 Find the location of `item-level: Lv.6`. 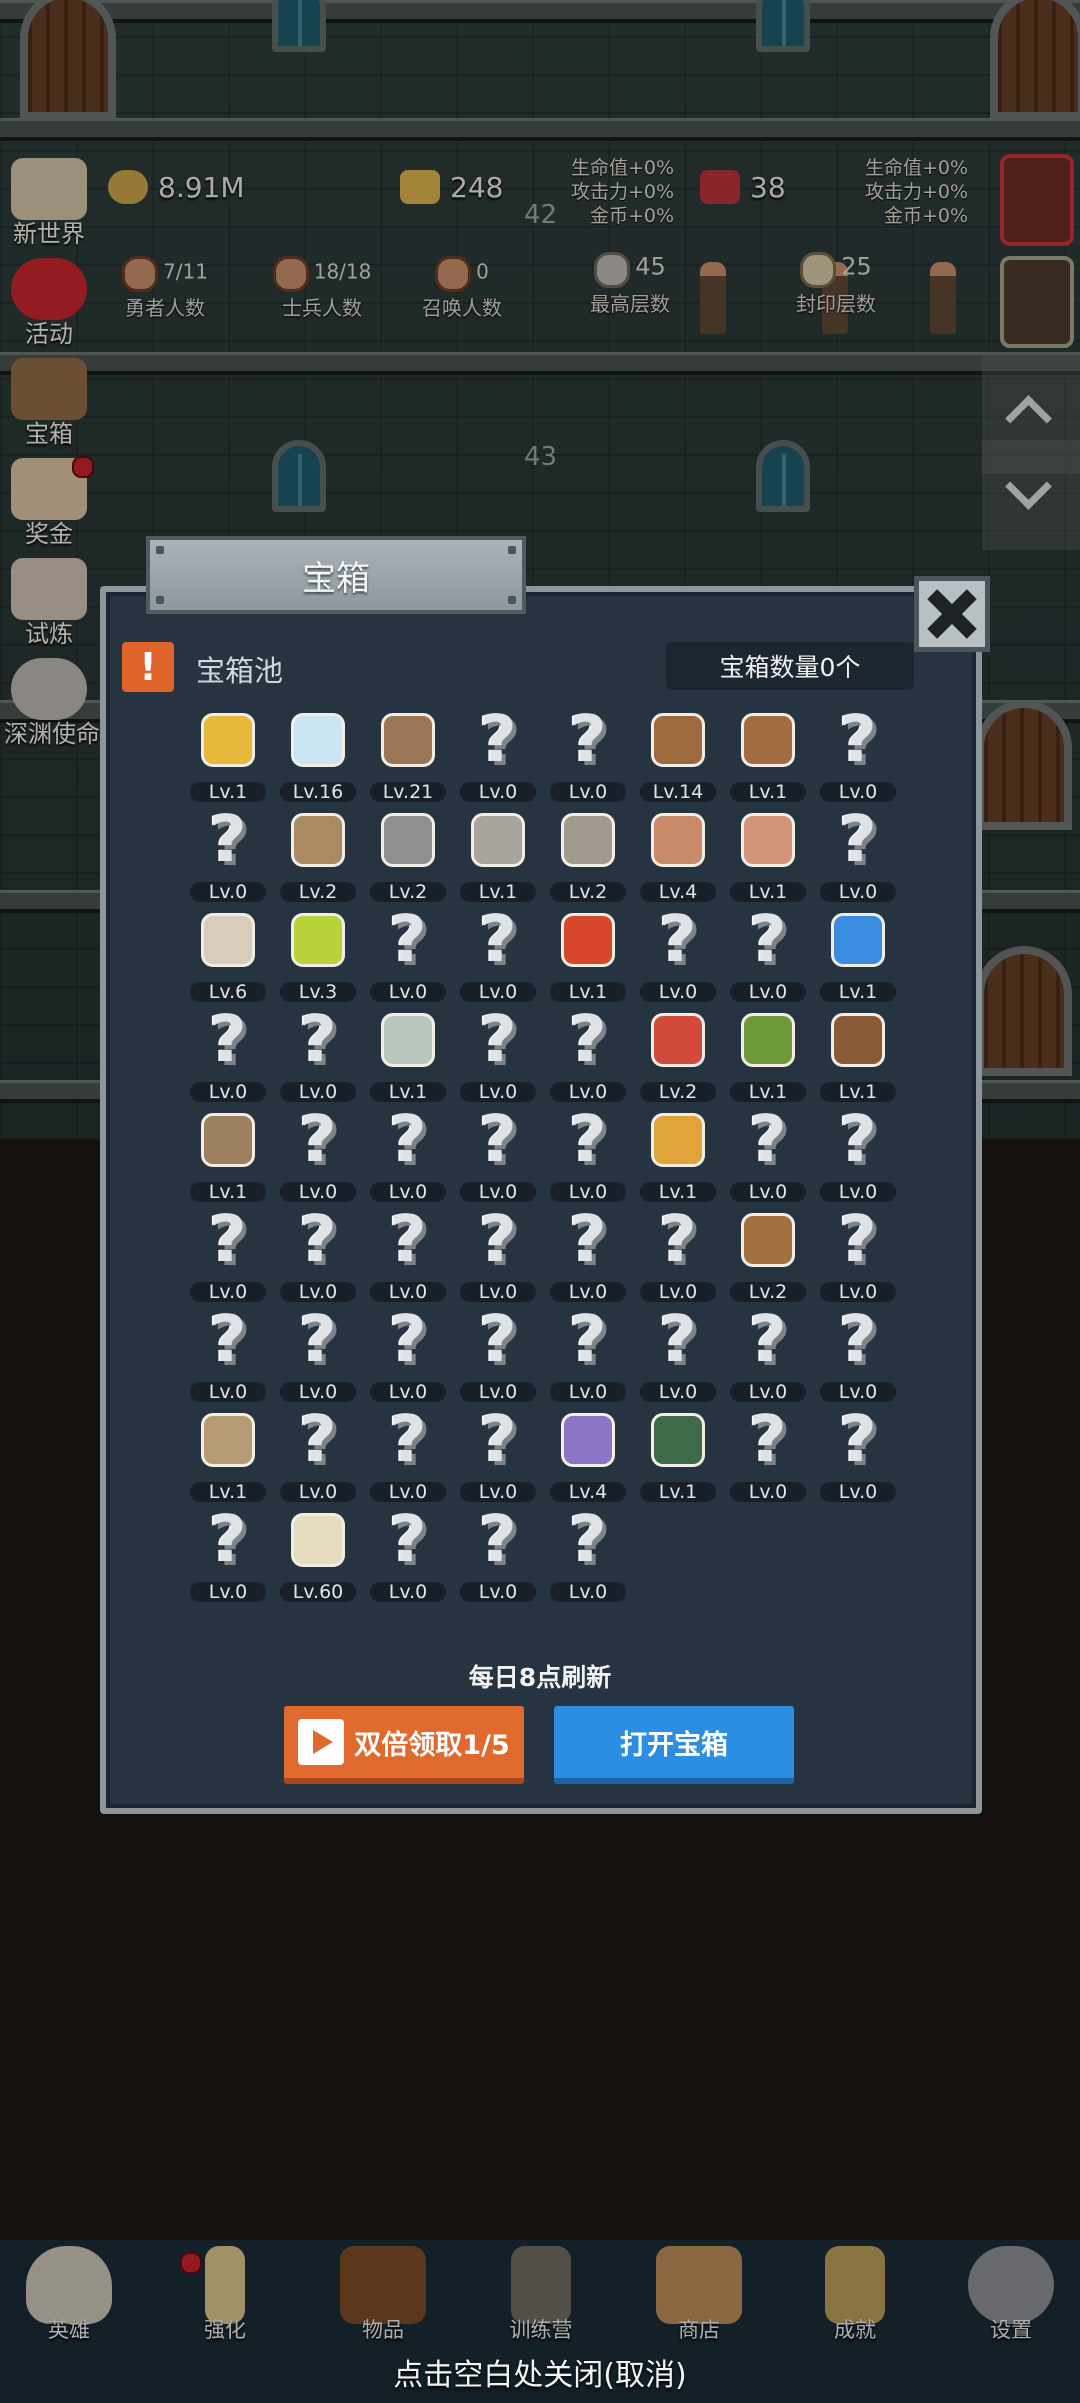

item-level: Lv.6 is located at coordinates (228, 992).